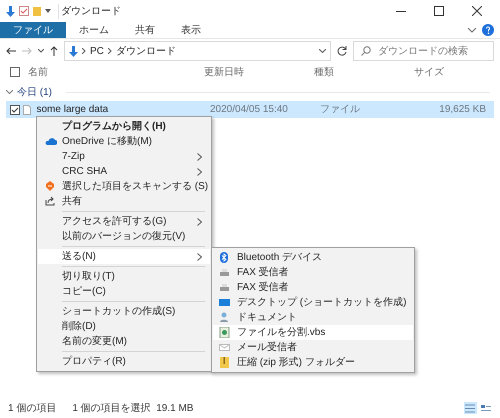 The image size is (500, 418). I want to click on menu-item: 圧縮 (zip 形式) フォルダー, so click(313, 362).